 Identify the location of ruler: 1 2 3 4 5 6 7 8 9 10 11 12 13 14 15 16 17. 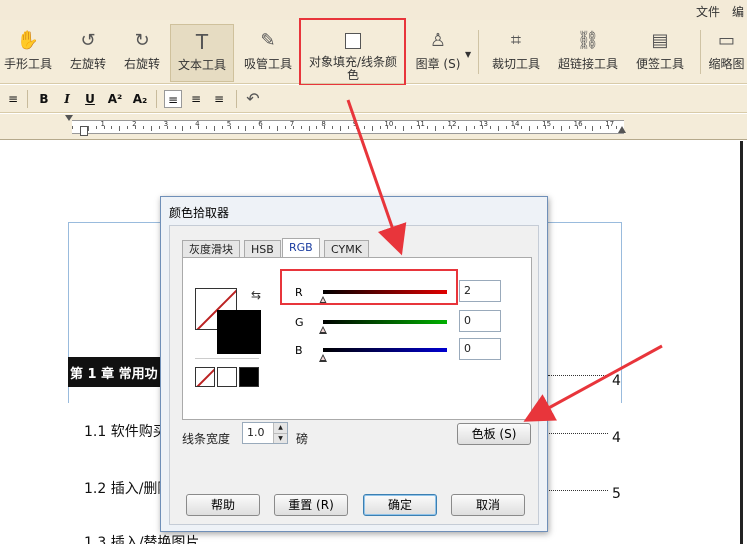
(373, 127).